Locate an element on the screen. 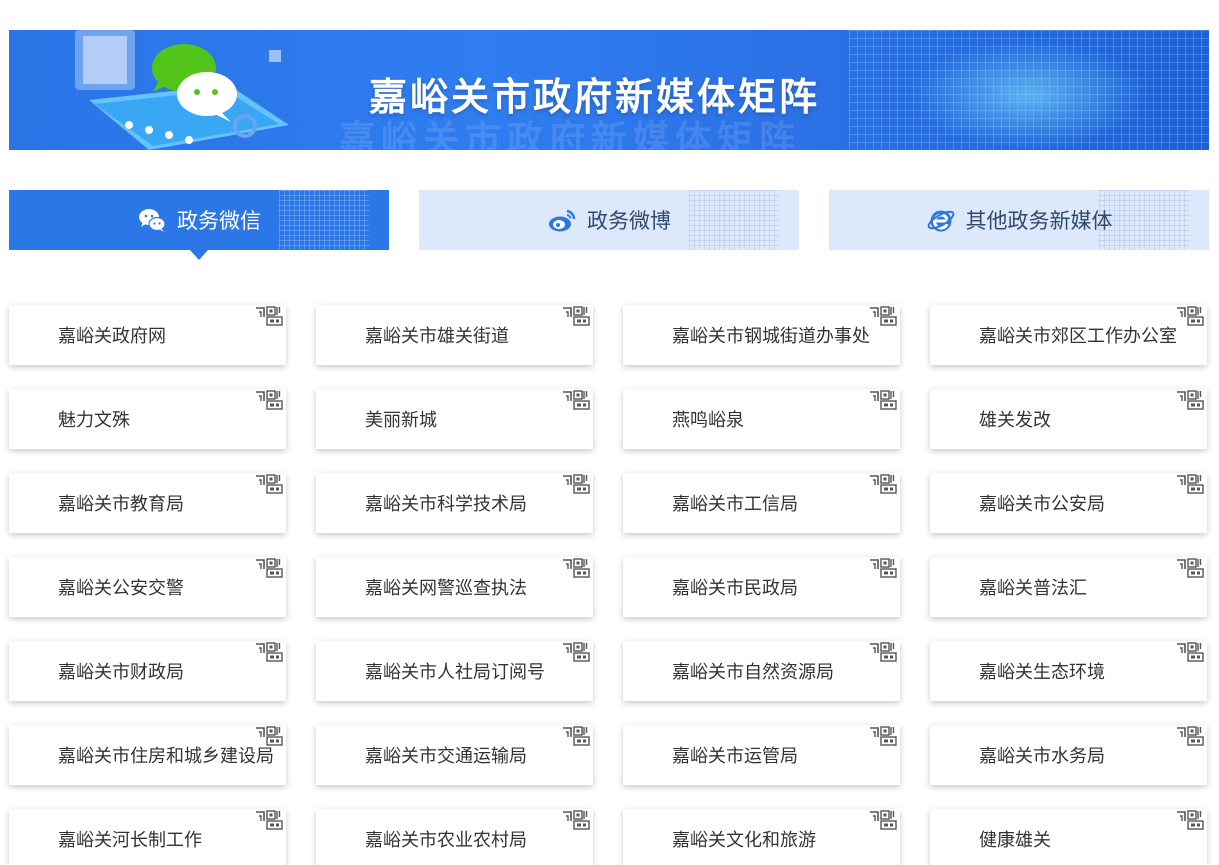  wechat-icon is located at coordinates (152, 220).